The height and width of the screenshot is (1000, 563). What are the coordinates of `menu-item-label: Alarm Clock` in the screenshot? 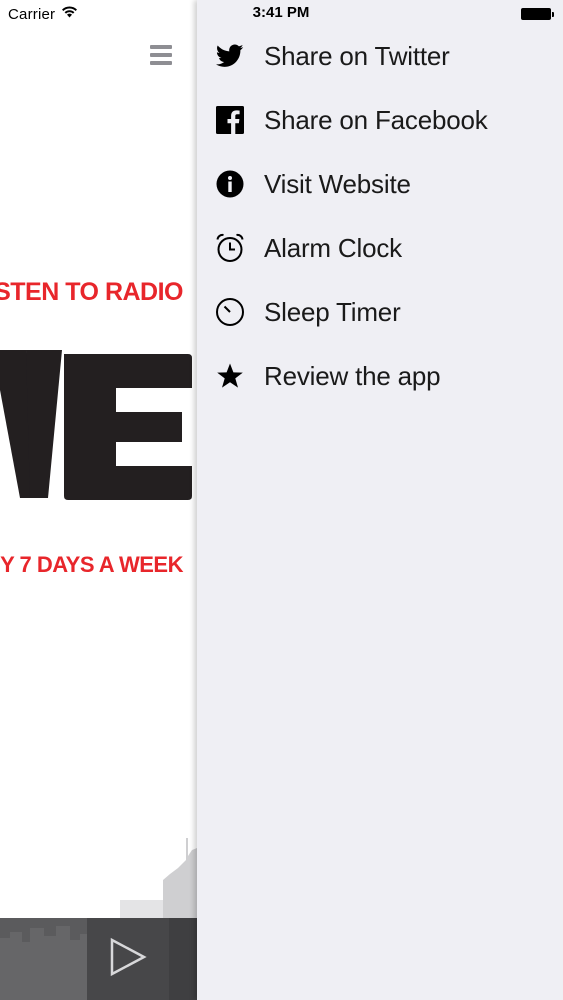 It's located at (333, 247).